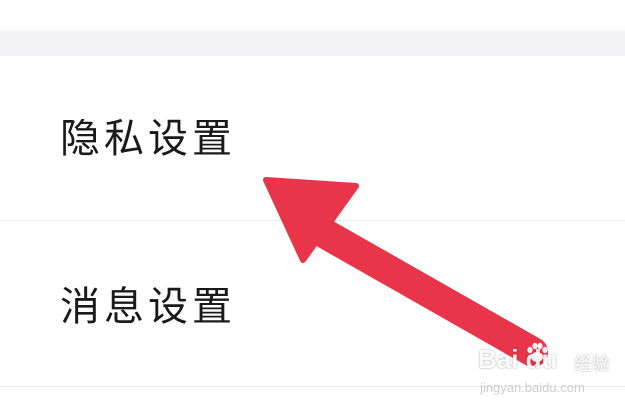 The height and width of the screenshot is (408, 625). I want to click on settings-item-label: 隐私设置, so click(148, 139).